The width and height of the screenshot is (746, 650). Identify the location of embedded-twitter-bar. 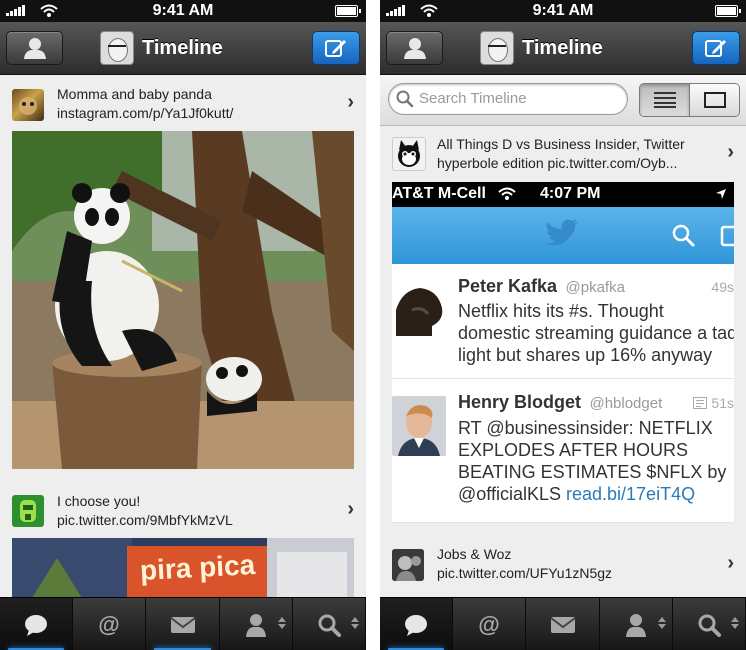
(563, 235).